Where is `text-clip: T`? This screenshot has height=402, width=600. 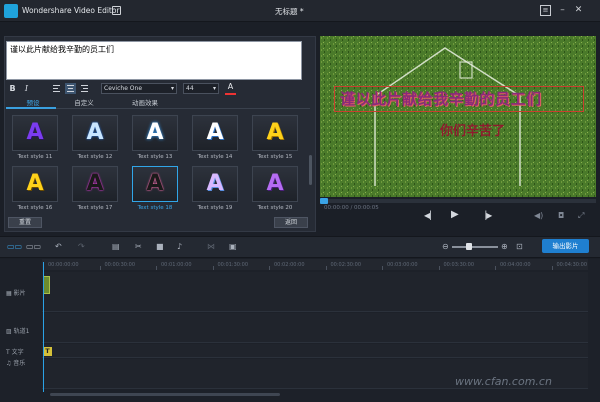 text-clip: T is located at coordinates (47, 351).